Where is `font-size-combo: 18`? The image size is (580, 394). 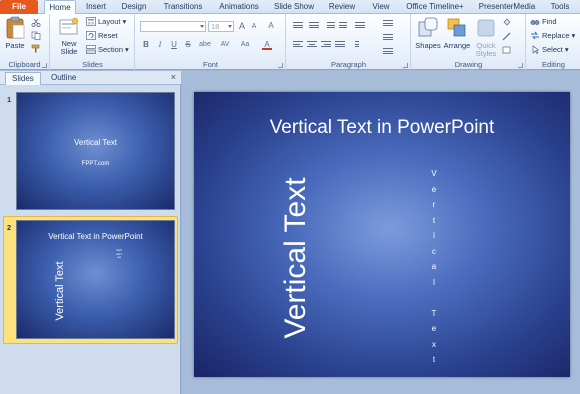 font-size-combo: 18 is located at coordinates (221, 26).